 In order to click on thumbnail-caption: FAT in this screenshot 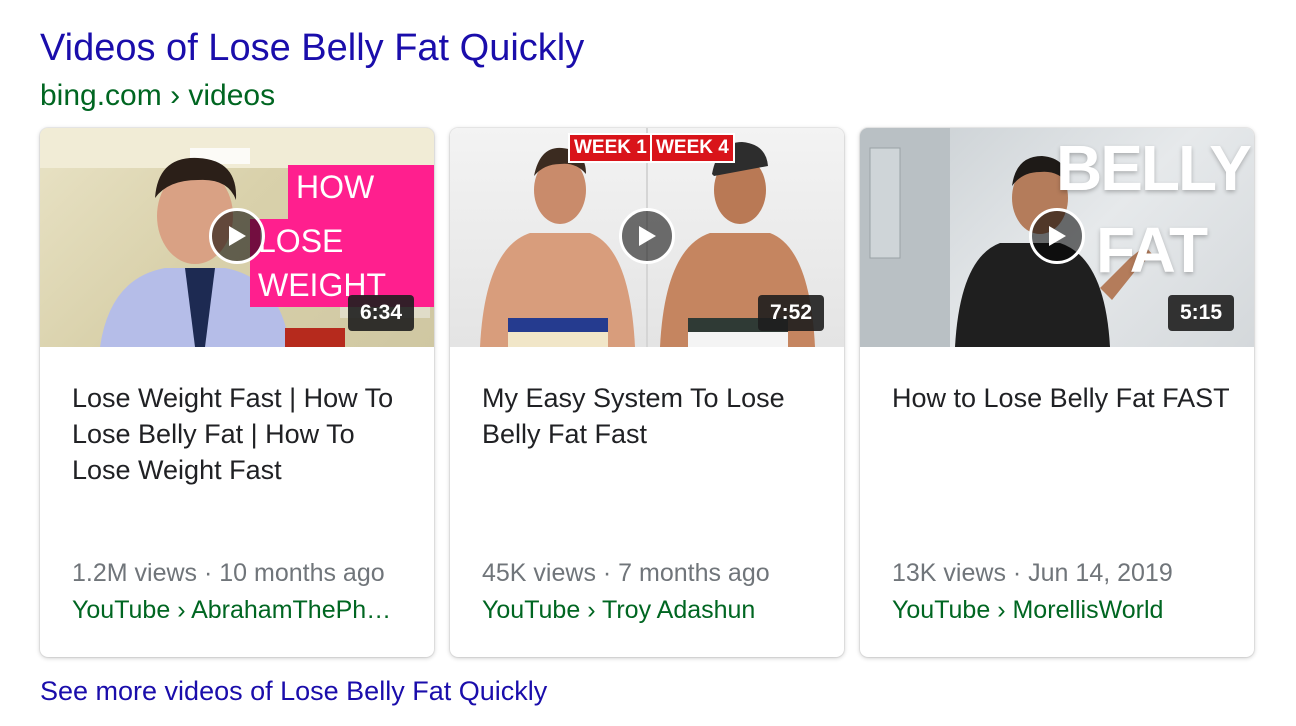, I will do `click(1152, 250)`.